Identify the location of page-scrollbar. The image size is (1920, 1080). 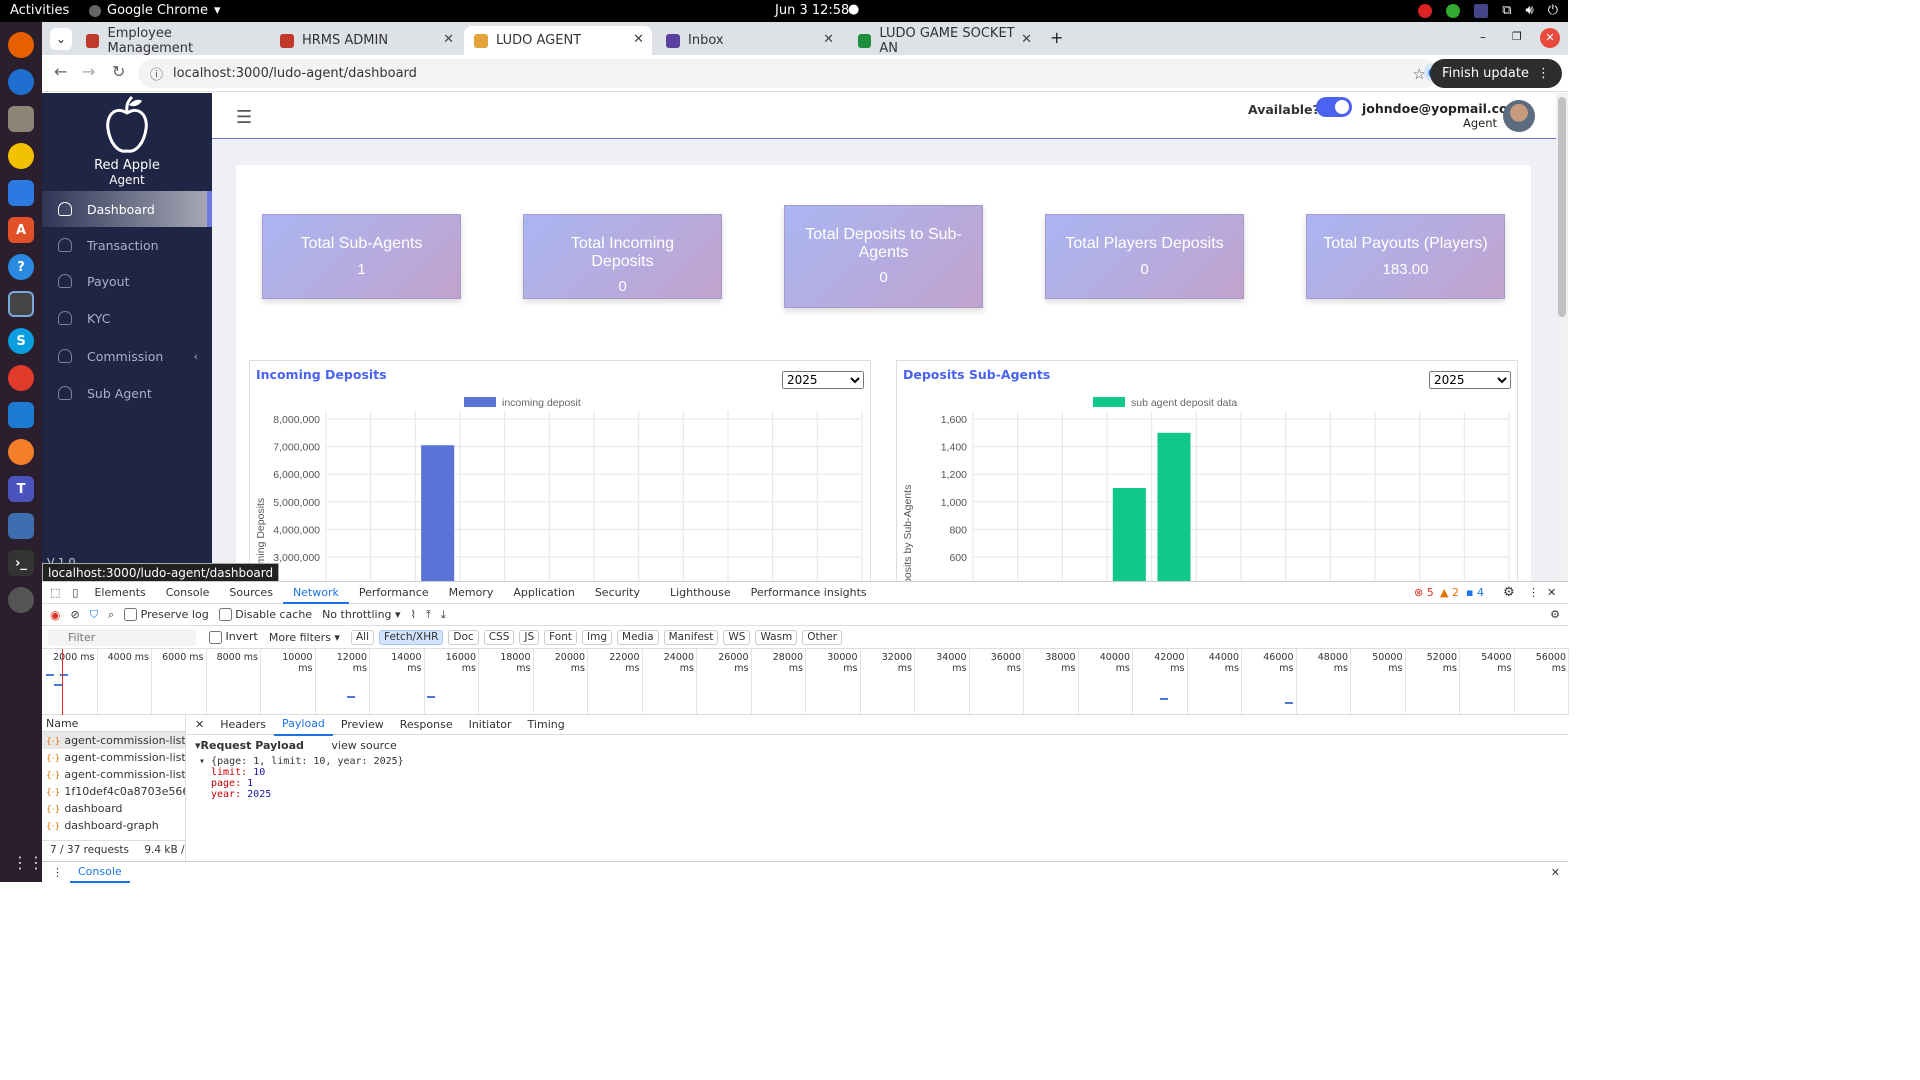
(1562, 337).